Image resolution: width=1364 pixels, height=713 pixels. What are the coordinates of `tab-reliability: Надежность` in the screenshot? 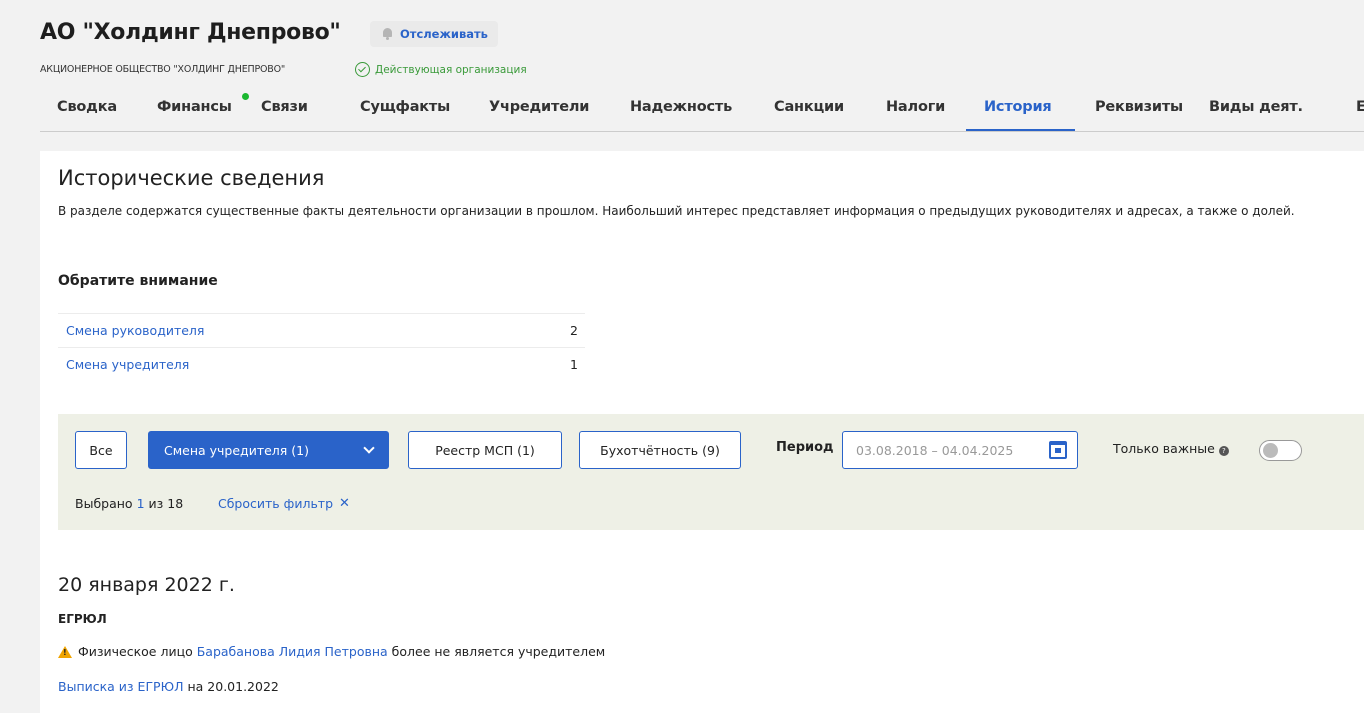 It's located at (681, 107).